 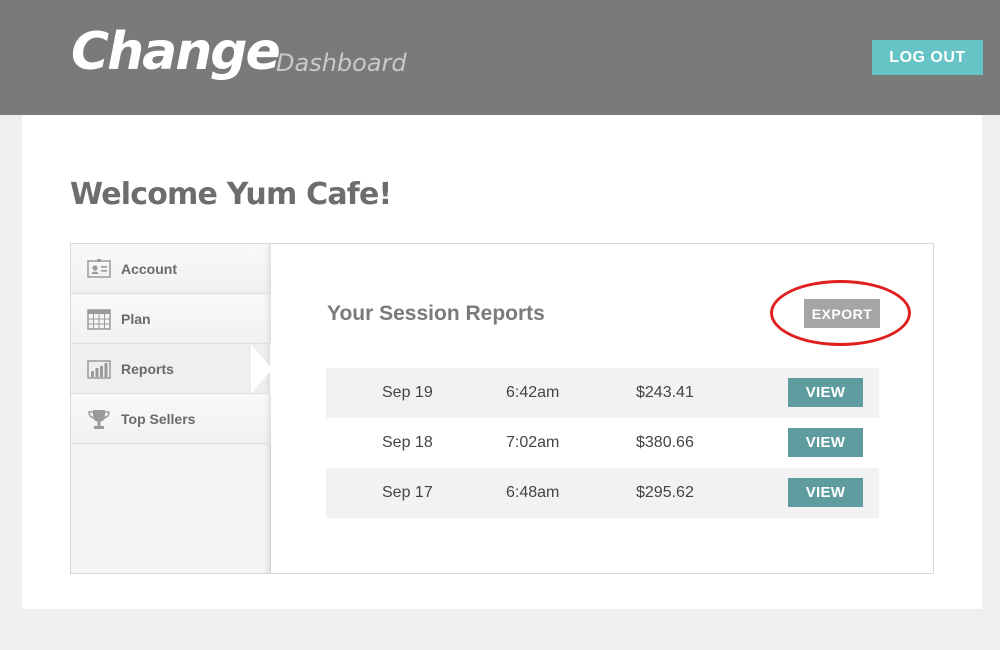 What do you see at coordinates (271, 369) in the screenshot?
I see `active-tab-pointer-edge` at bounding box center [271, 369].